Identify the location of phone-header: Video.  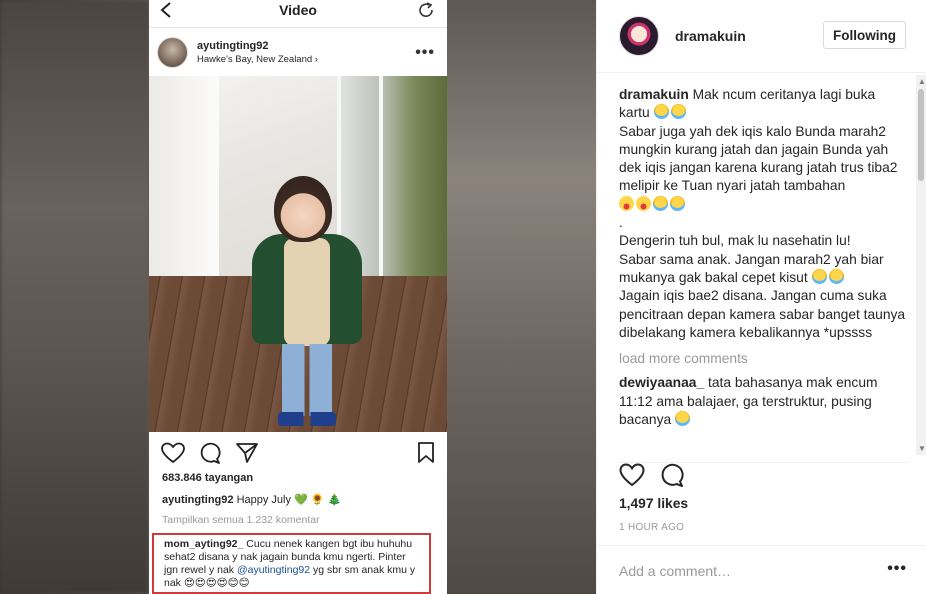
(298, 14).